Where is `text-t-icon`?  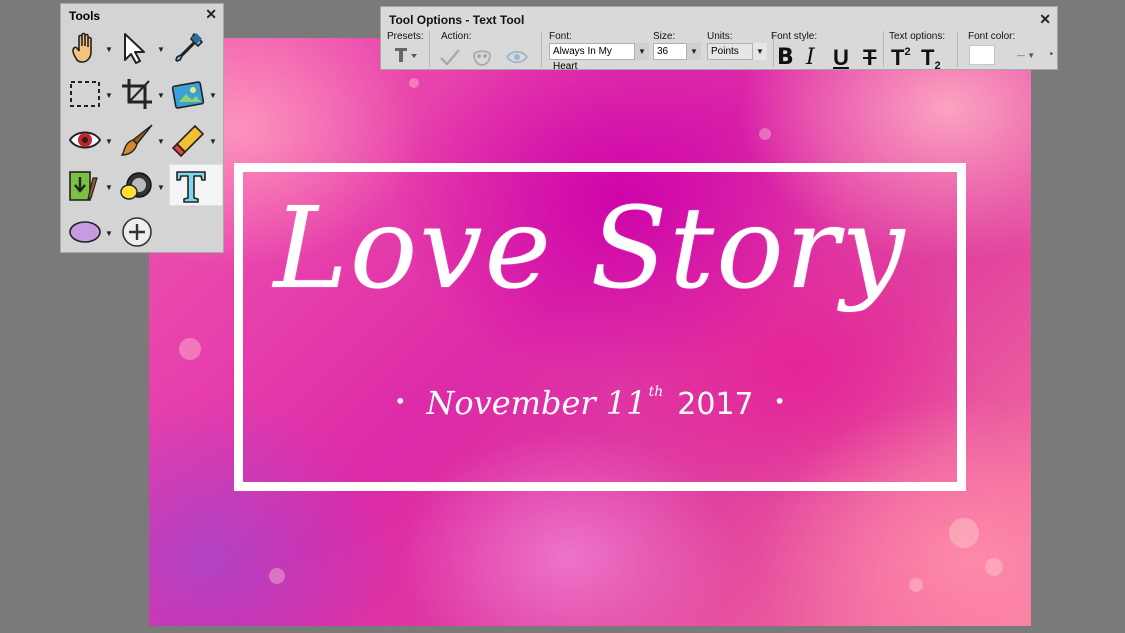
text-t-icon is located at coordinates (191, 187).